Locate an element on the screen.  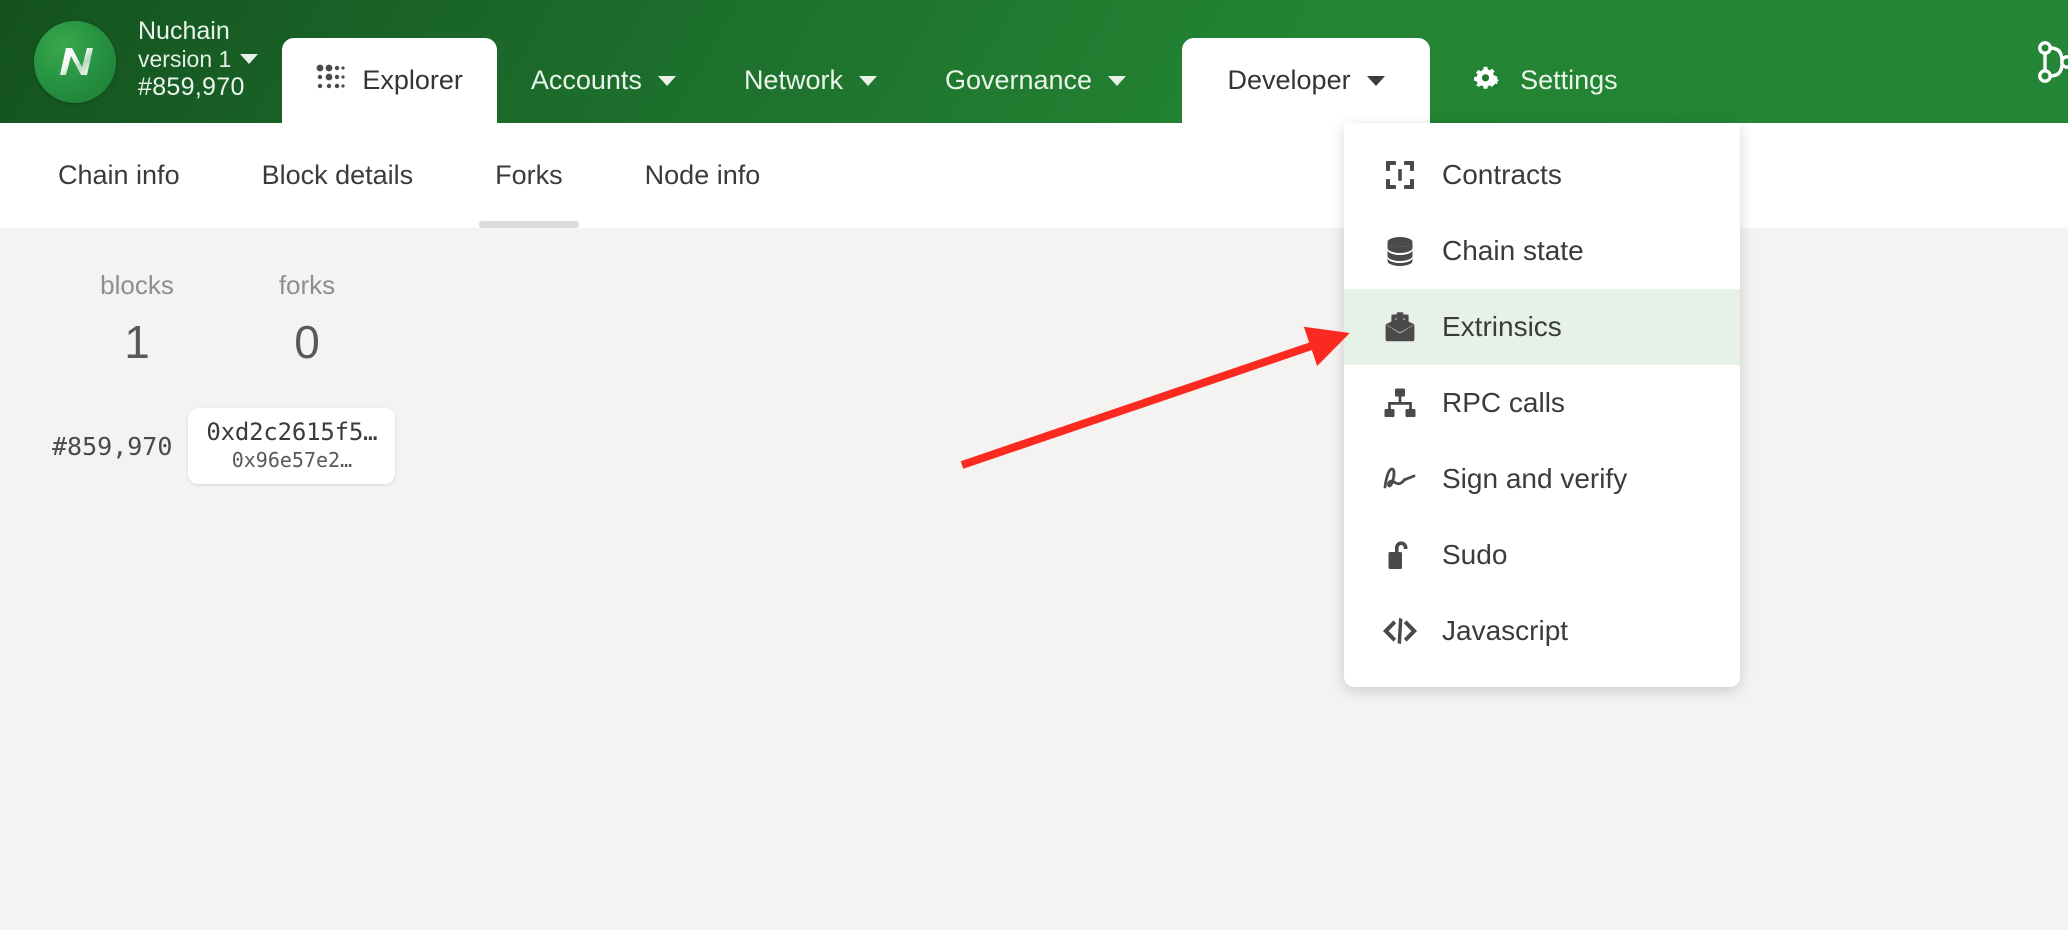
envelope-open-doc-icon is located at coordinates (1400, 327).